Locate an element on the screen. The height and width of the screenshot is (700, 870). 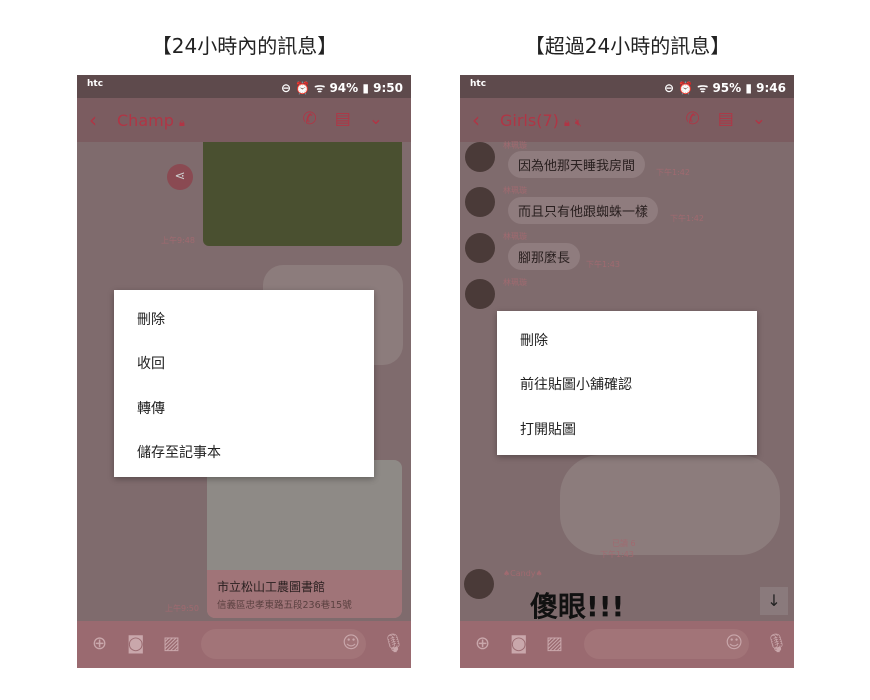
context-menu: 刪除 前往貼圖小舖確認 打開貼圖 is located at coordinates (627, 383).